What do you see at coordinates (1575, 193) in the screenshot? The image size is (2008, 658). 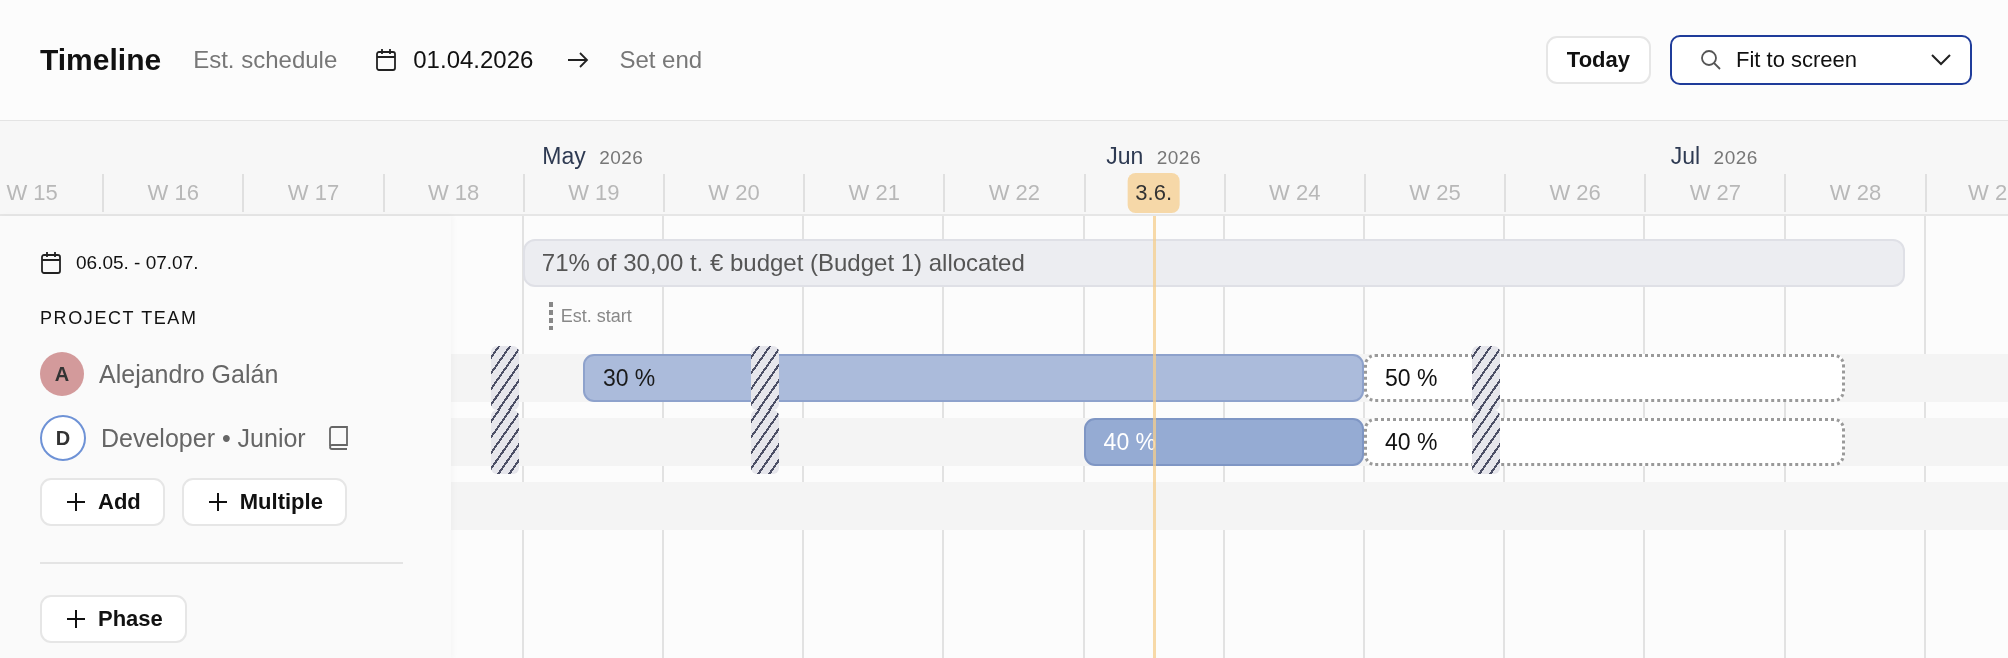 I see `week-label: W 26` at bounding box center [1575, 193].